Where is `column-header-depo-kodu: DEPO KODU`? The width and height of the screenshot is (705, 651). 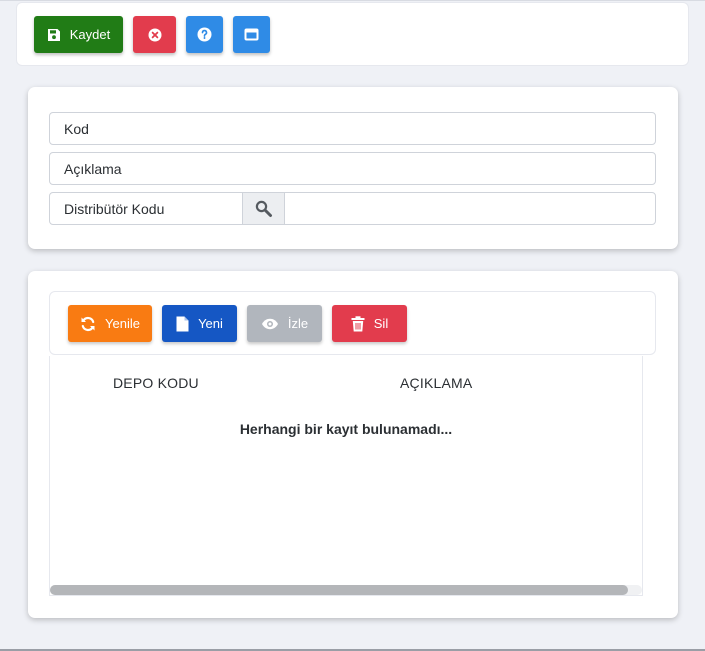 column-header-depo-kodu: DEPO KODU is located at coordinates (156, 383).